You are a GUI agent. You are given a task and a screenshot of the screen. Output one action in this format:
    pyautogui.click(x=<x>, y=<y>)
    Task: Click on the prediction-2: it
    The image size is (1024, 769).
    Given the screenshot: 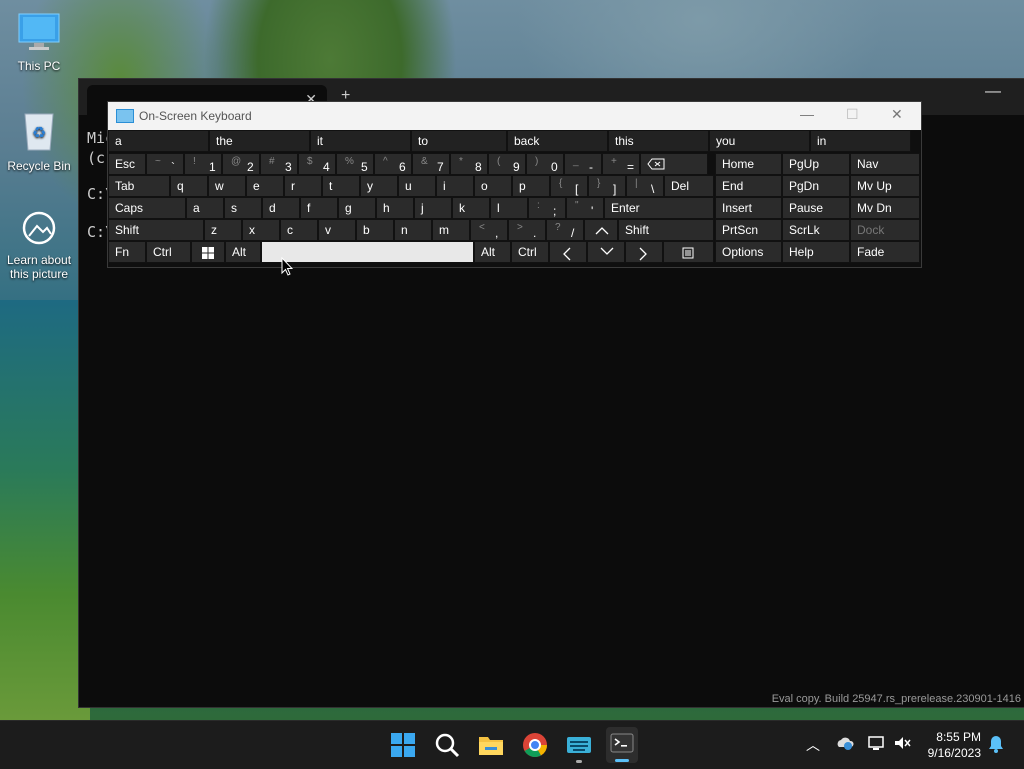 What is the action you would take?
    pyautogui.click(x=360, y=141)
    